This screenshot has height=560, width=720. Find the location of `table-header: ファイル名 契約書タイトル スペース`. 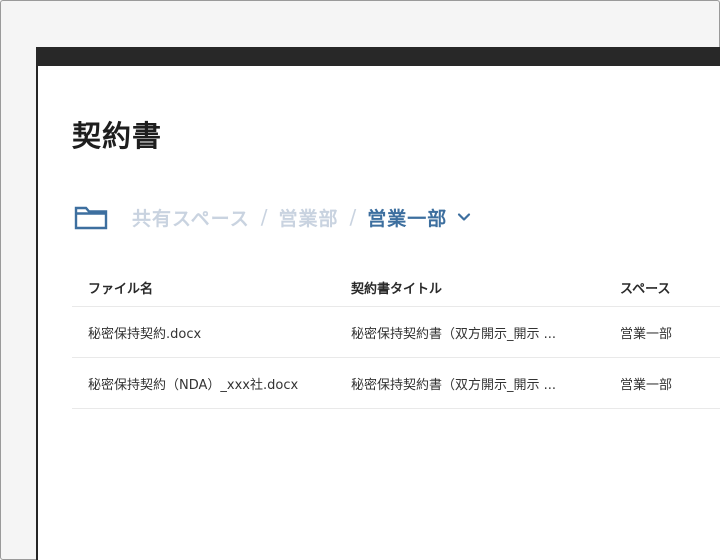

table-header: ファイル名 契約書タイトル スペース is located at coordinates (396, 288).